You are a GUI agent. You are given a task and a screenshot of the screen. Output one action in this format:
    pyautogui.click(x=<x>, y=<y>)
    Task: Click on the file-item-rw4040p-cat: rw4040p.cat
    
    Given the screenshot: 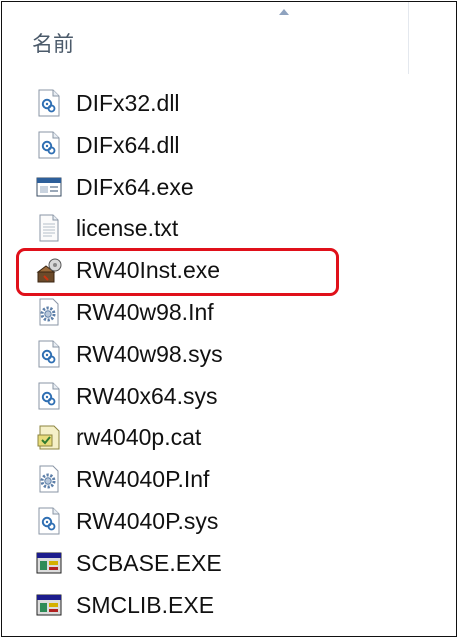 What is the action you would take?
    pyautogui.click(x=229, y=437)
    